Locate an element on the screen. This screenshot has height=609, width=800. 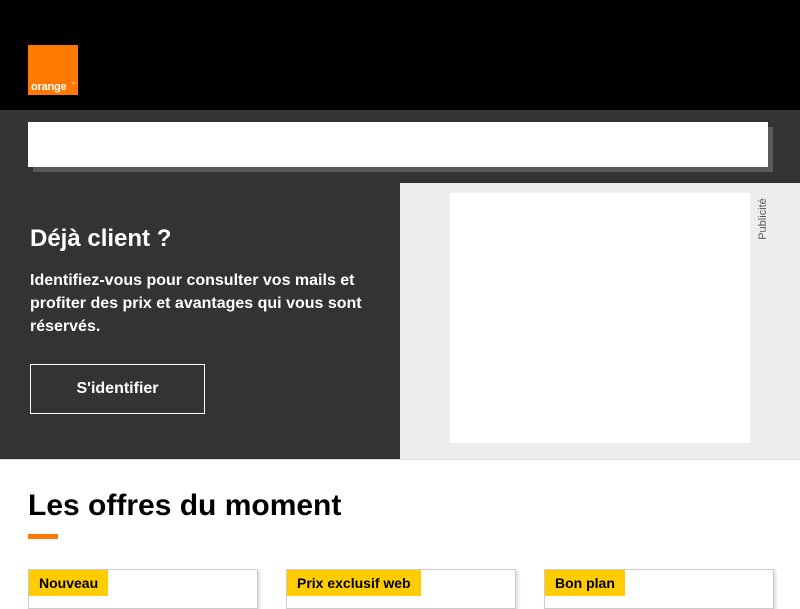
ad-label: Publicité is located at coordinates (763, 219).